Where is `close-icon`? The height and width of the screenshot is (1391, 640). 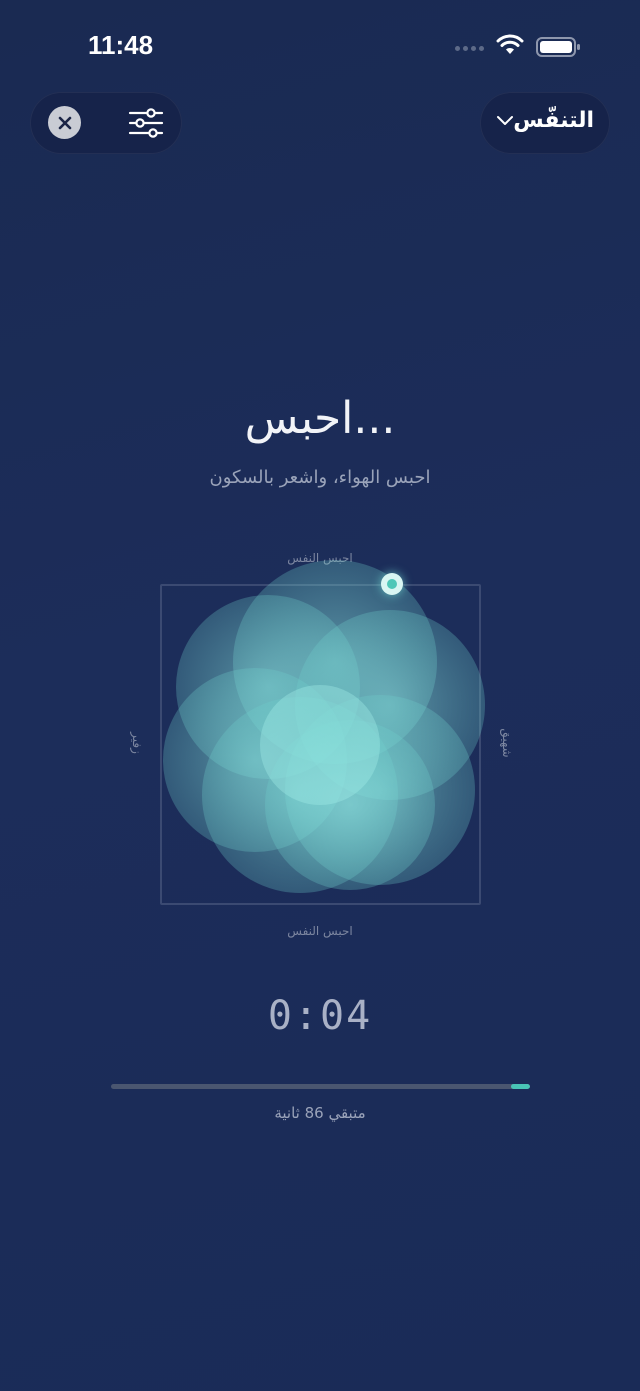 close-icon is located at coordinates (64, 122).